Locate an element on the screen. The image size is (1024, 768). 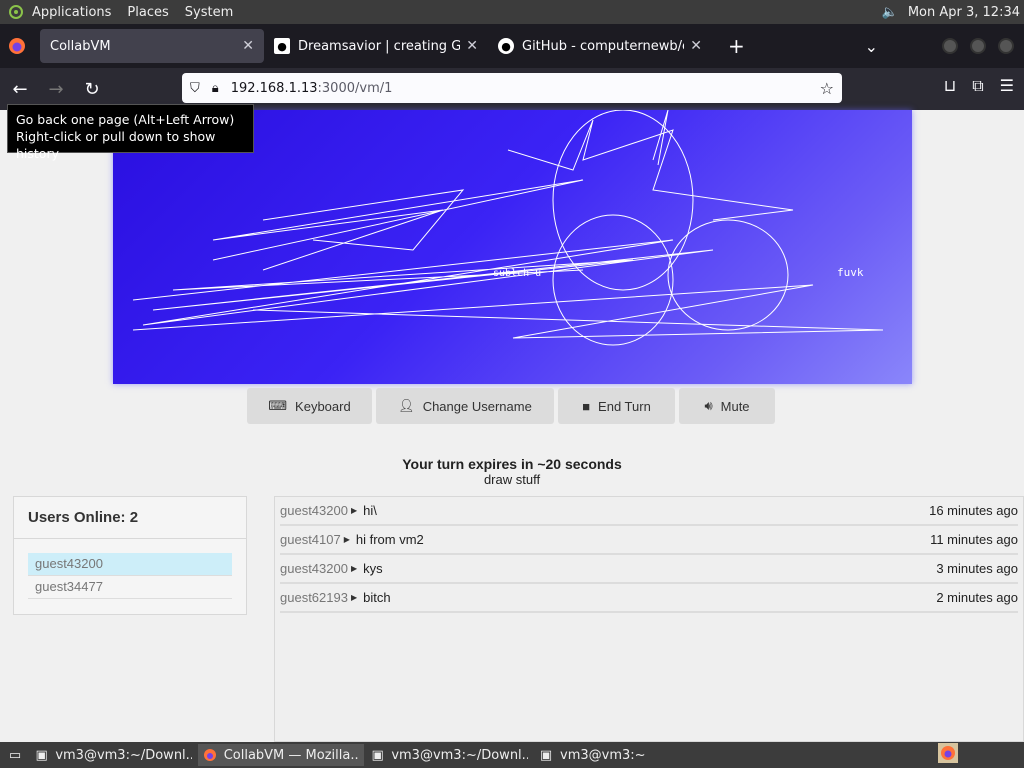
tooltip-line: Right-click or pull down to show history is located at coordinates (116, 145).